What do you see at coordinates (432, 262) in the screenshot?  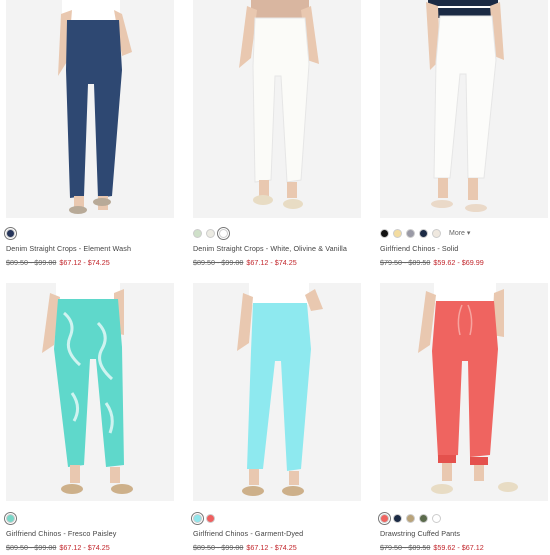 I see `product-price: $79.50 - $89.50 $59.62 - $69.99` at bounding box center [432, 262].